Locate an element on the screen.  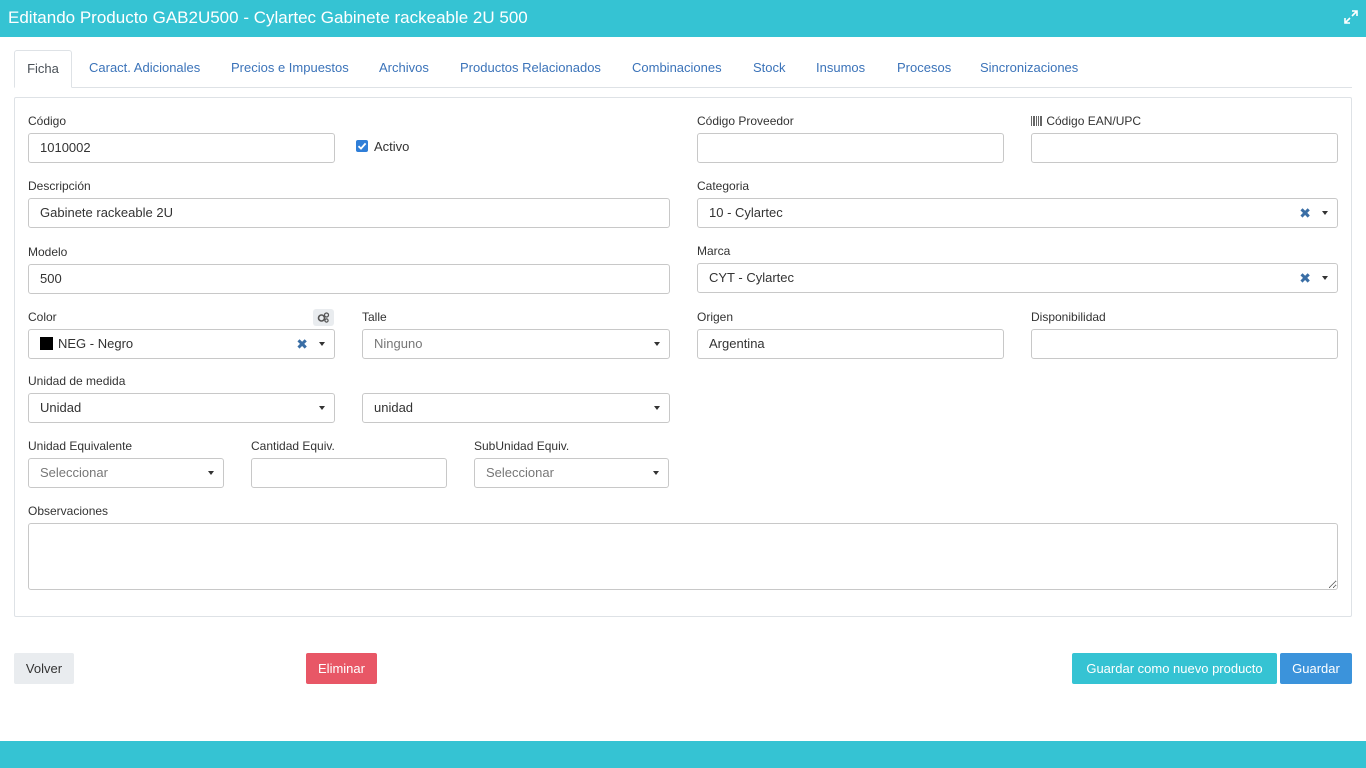
tab-combinaciones: Combinaciones is located at coordinates (677, 68).